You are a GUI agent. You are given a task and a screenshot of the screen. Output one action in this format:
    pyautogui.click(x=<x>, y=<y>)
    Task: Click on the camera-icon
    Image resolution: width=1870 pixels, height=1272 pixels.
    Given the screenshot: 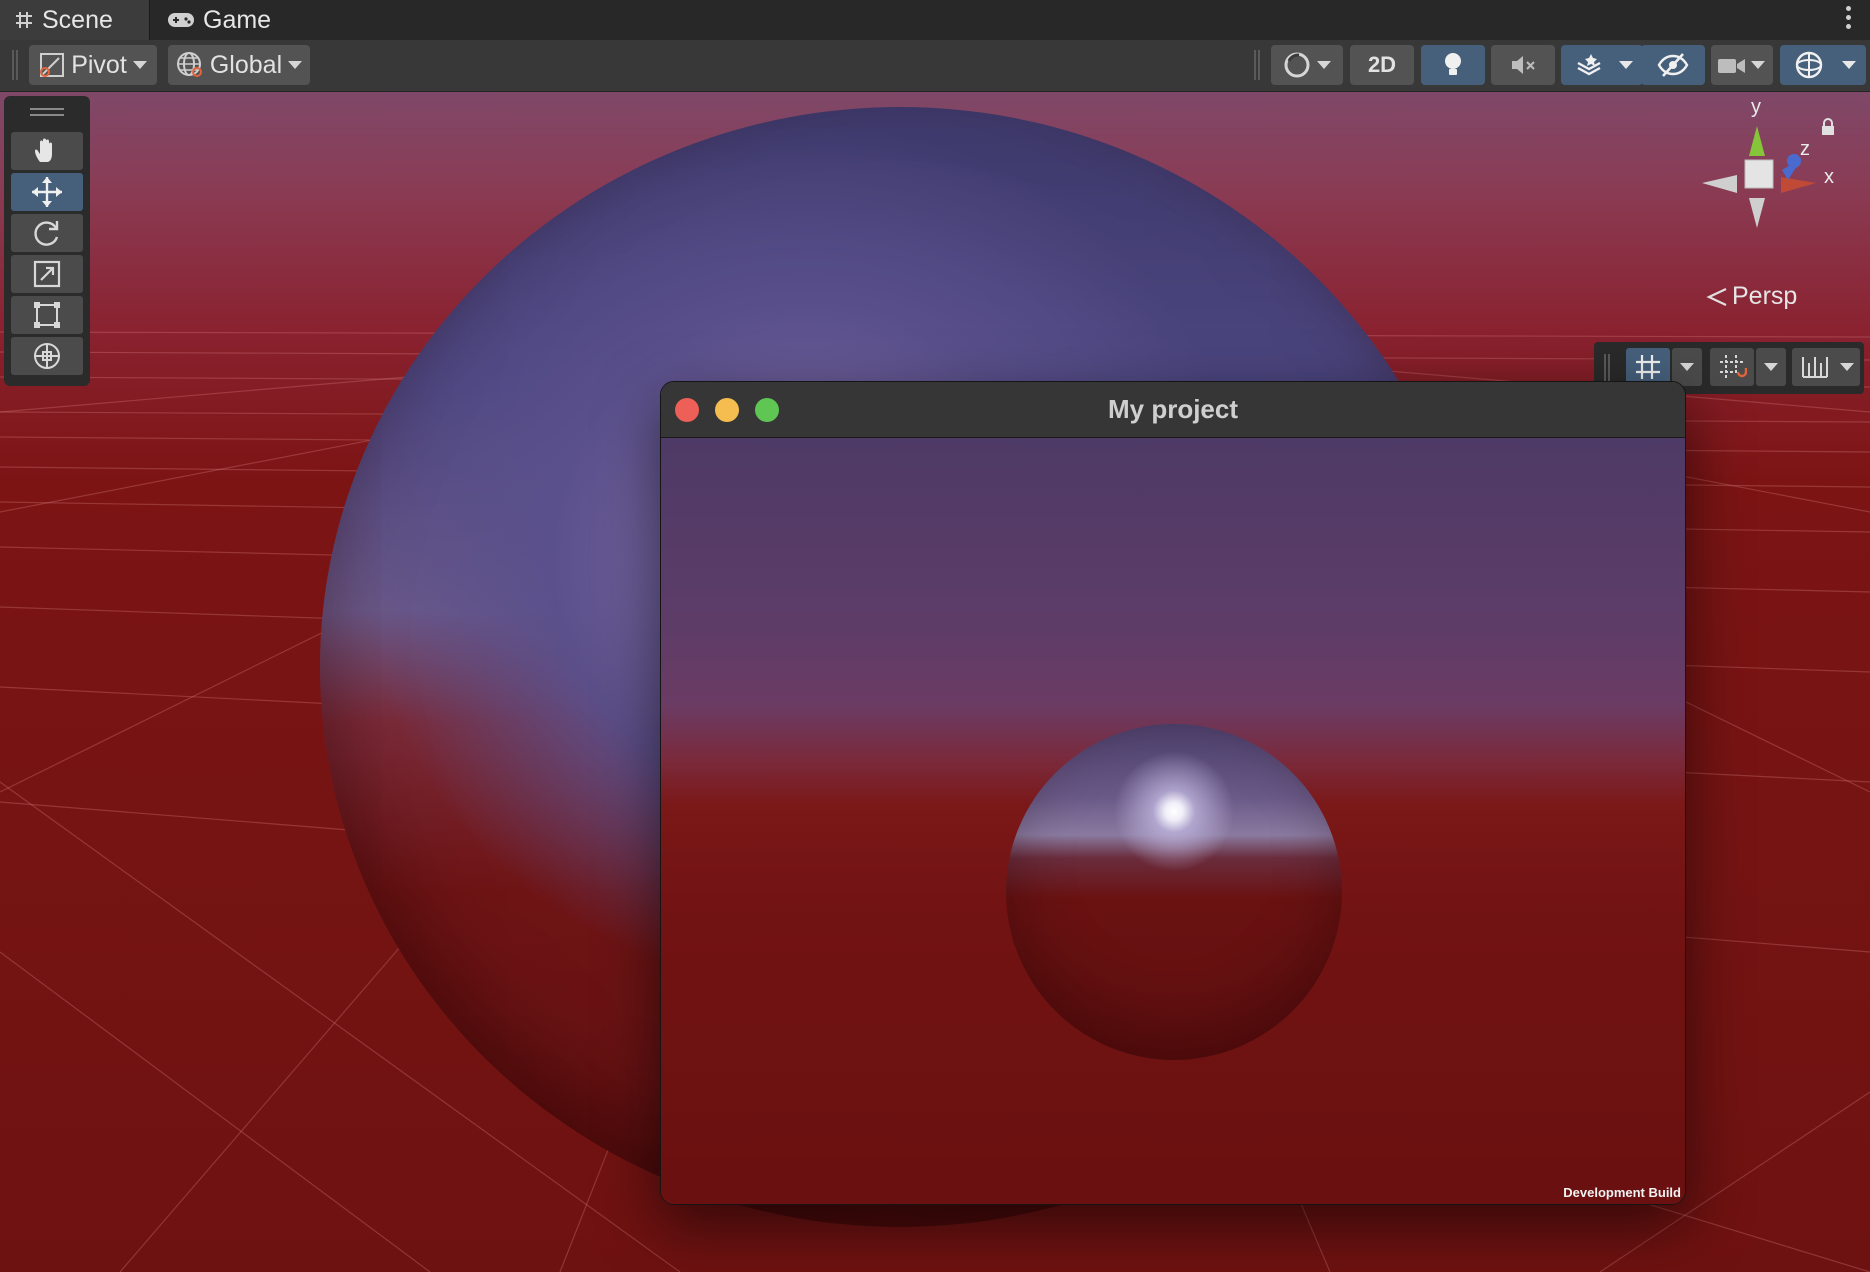 What is the action you would take?
    pyautogui.click(x=1731, y=66)
    